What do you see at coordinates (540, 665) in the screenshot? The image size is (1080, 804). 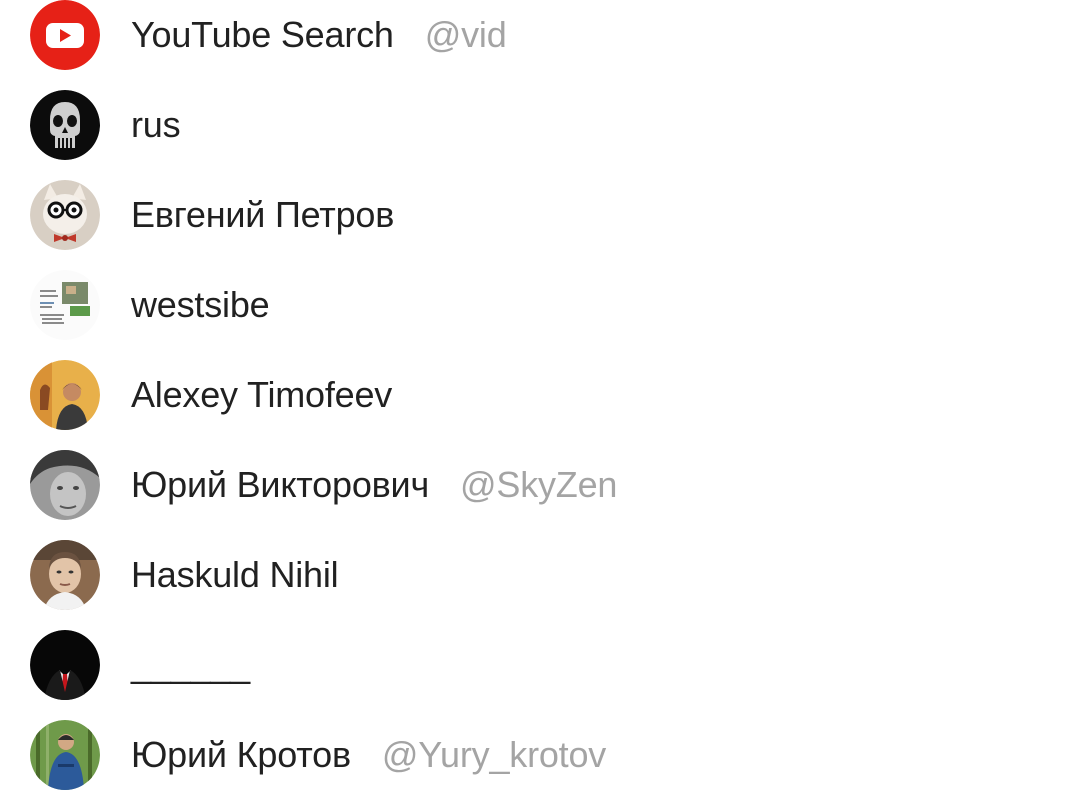 I see `mention-item: ______` at bounding box center [540, 665].